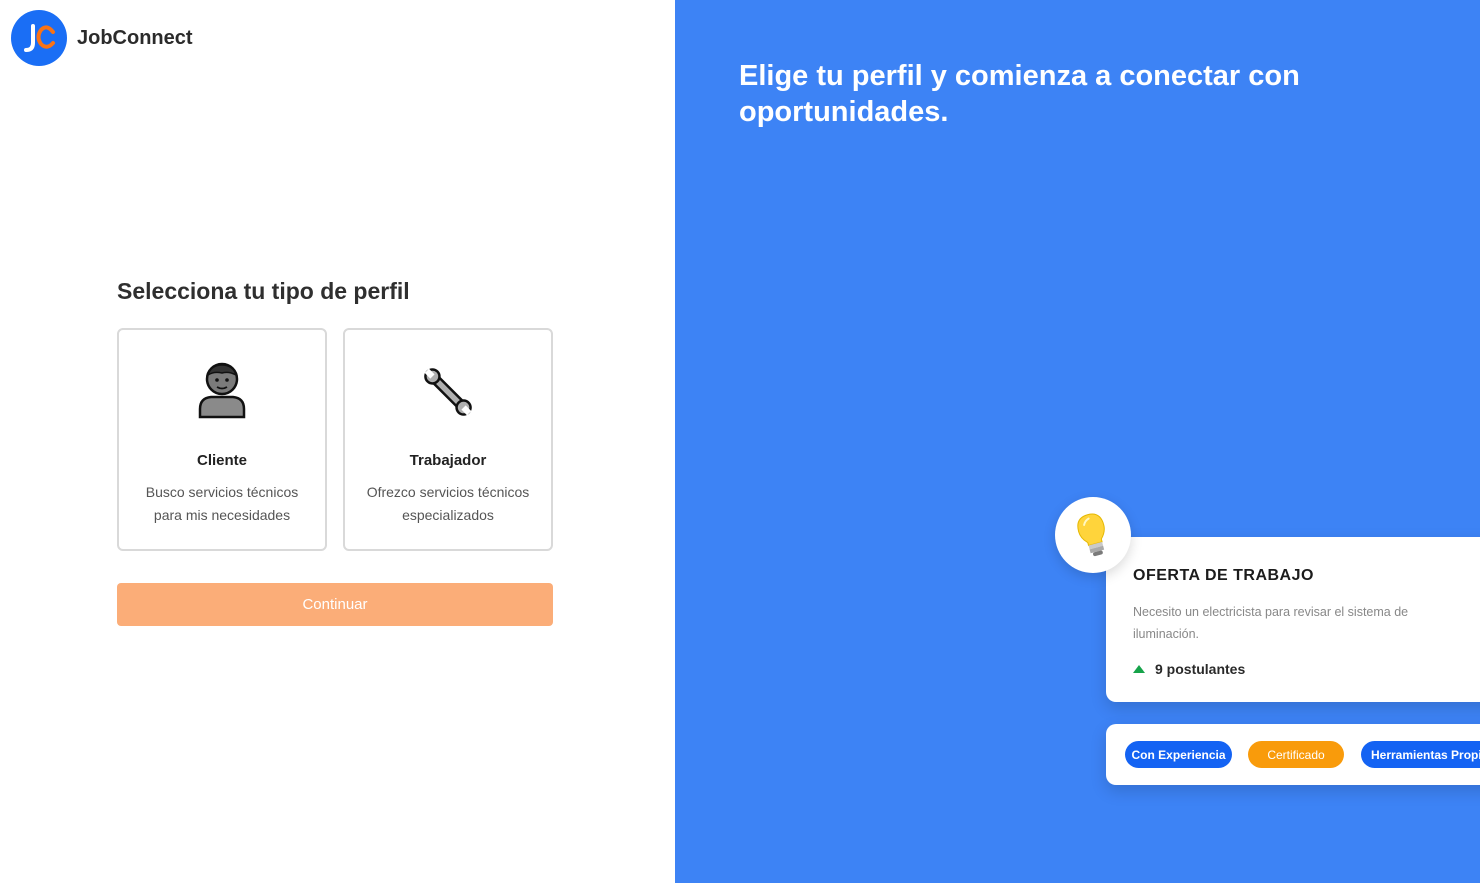  Describe the element at coordinates (1420, 754) in the screenshot. I see `tag-herramientas-propias: Herramientas Propias` at that location.